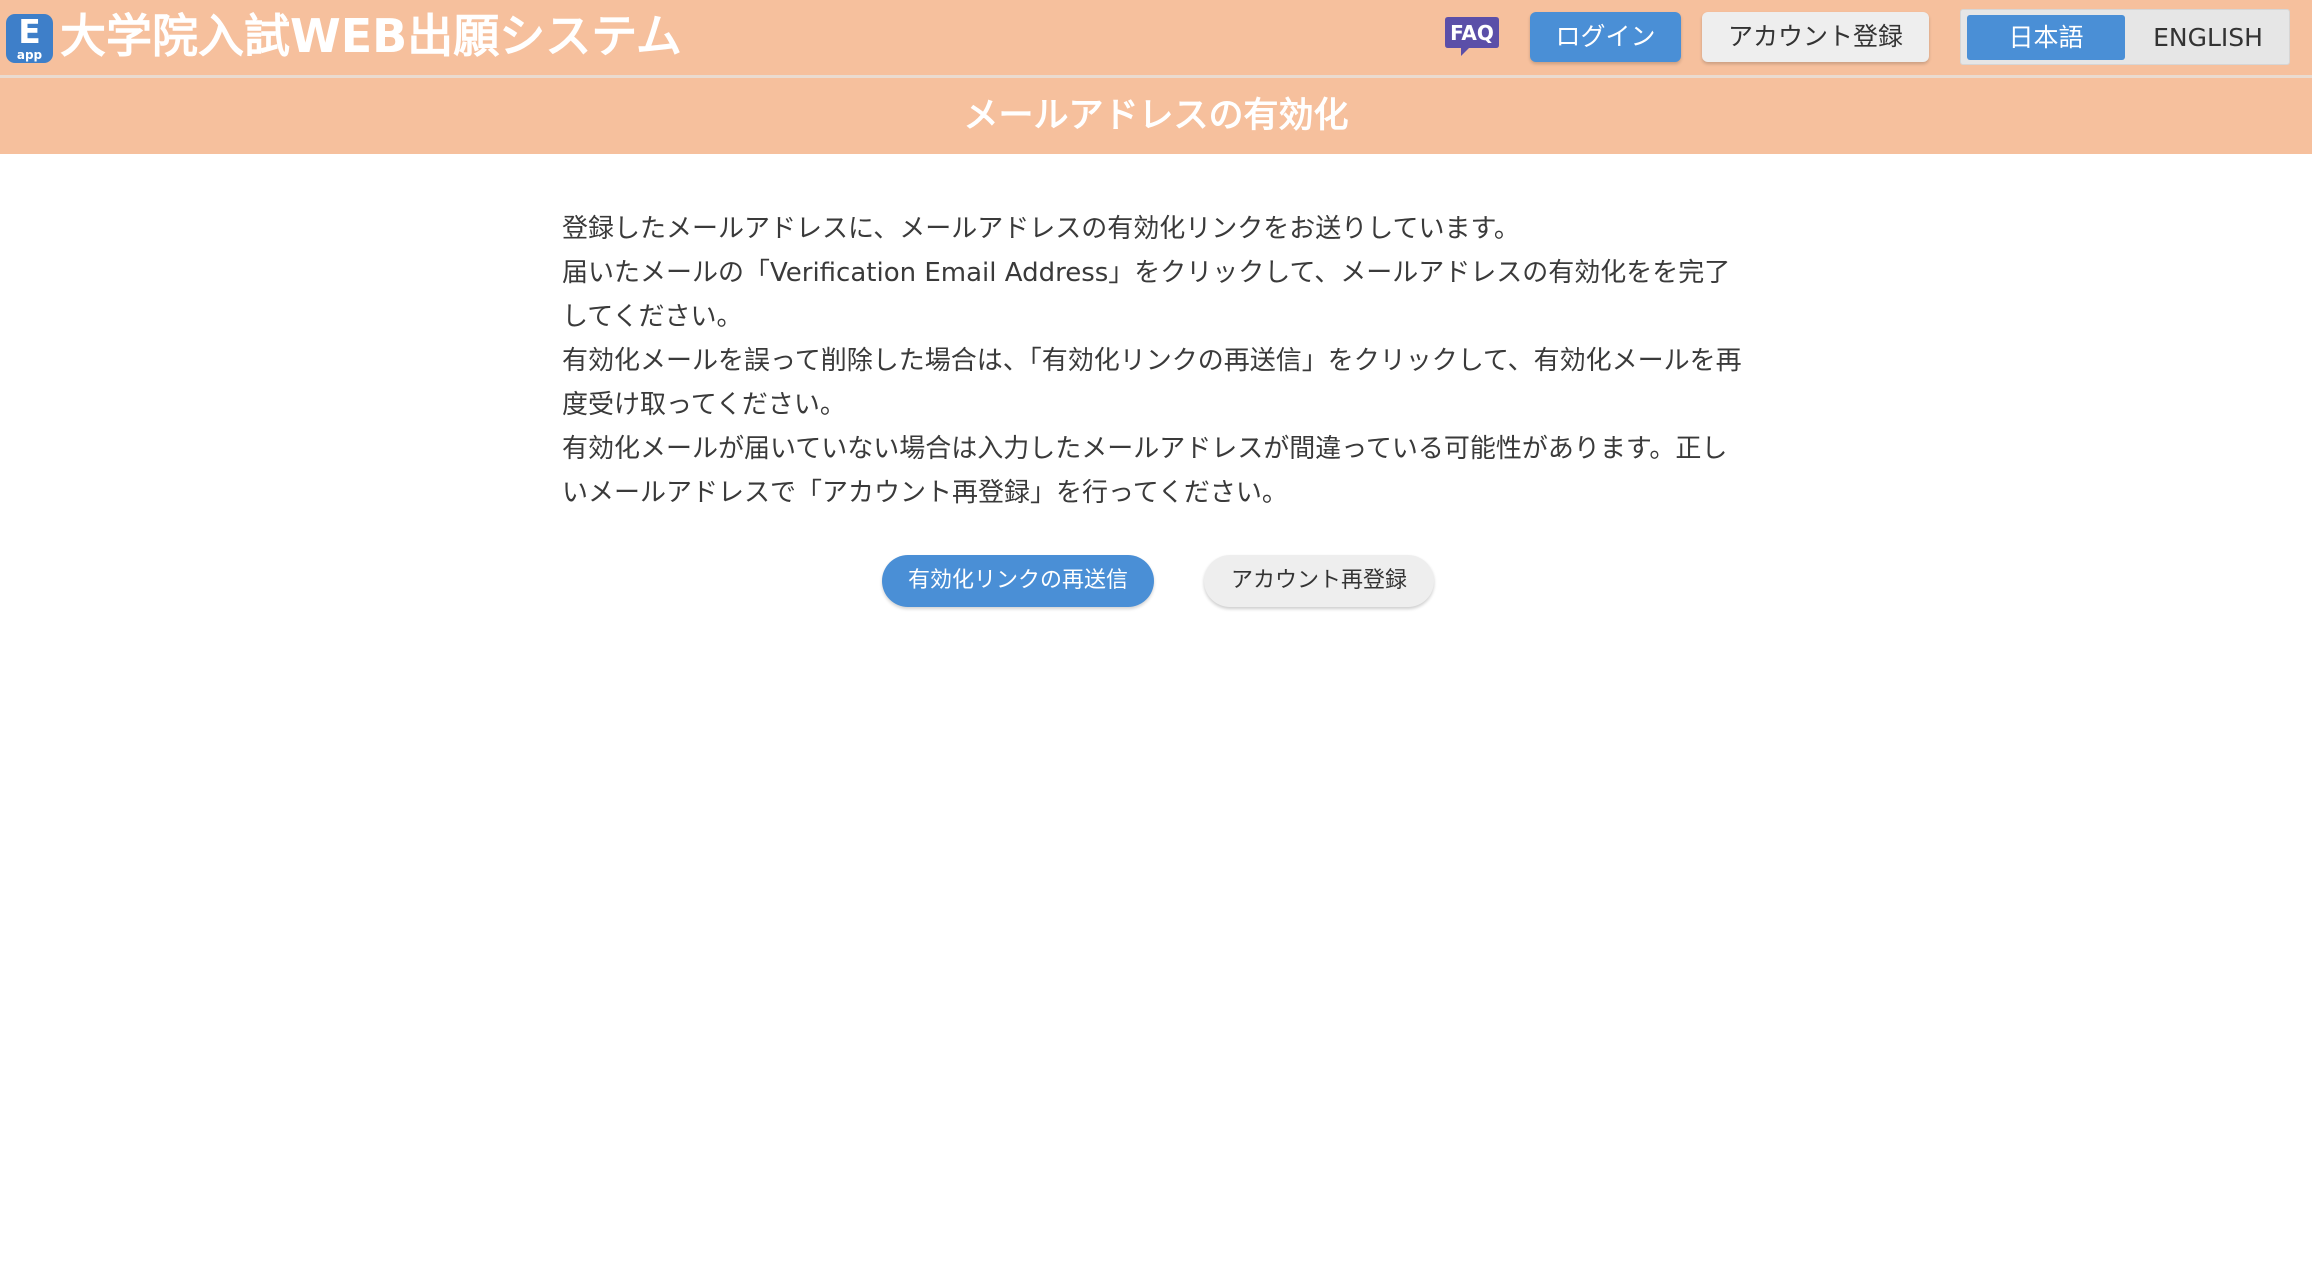  Describe the element at coordinates (1605, 37) in the screenshot. I see `login-button: ログイン` at that location.